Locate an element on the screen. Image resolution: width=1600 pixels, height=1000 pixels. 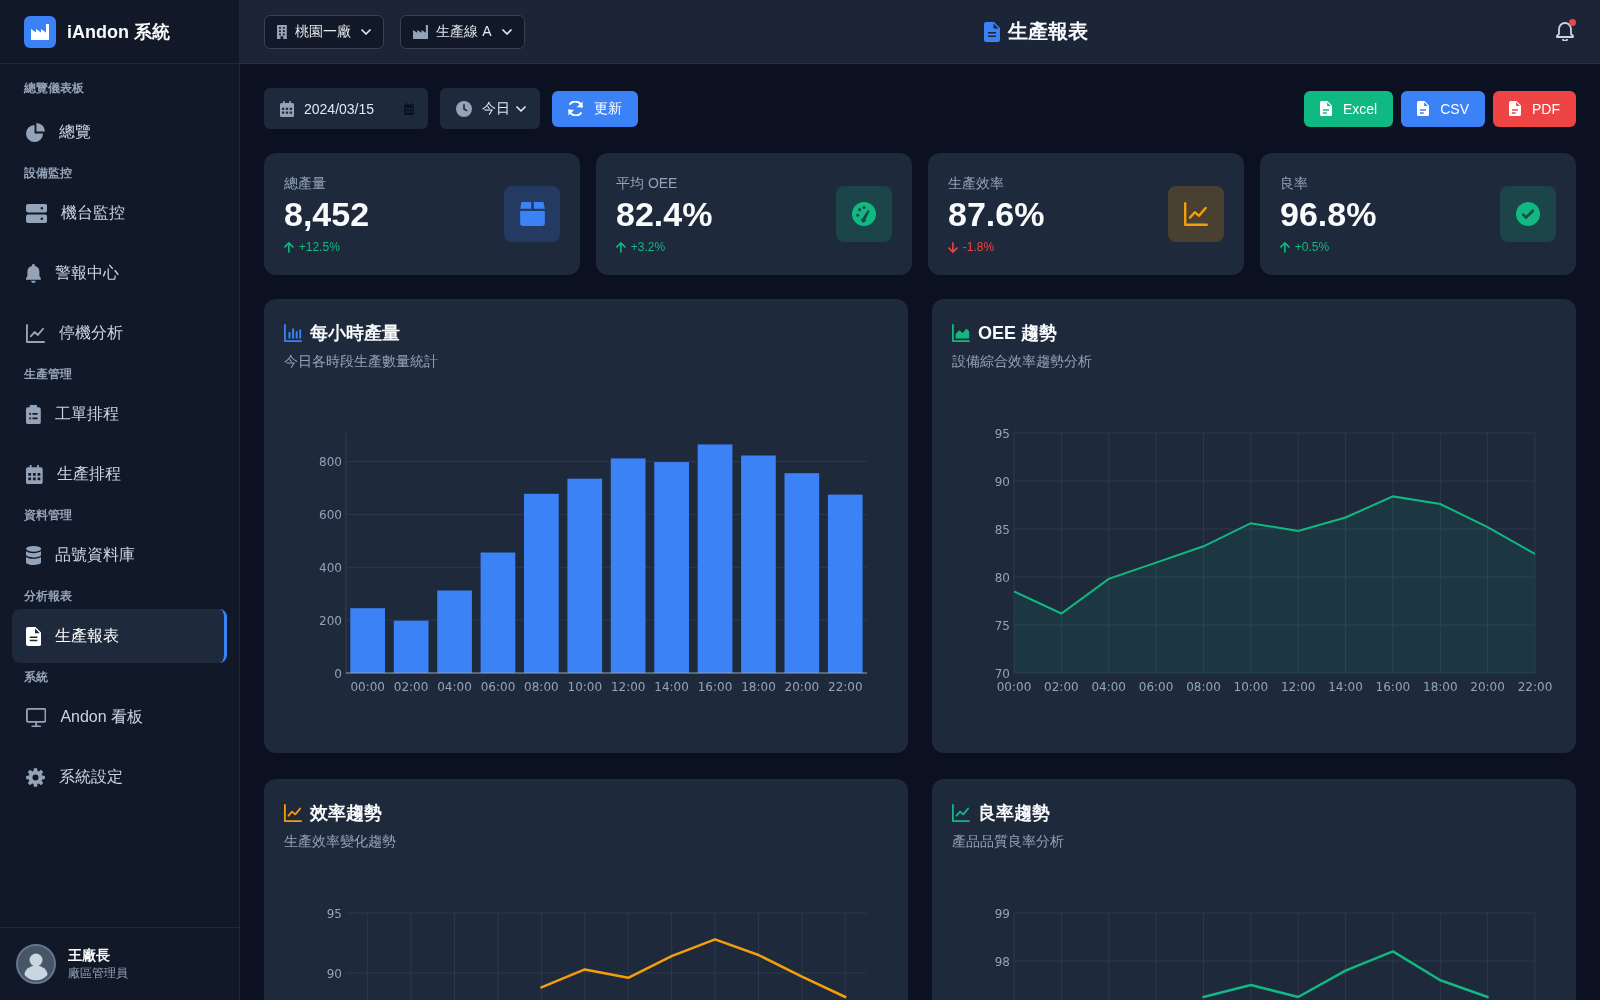
user-name: 王廠長 is located at coordinates (89, 955).